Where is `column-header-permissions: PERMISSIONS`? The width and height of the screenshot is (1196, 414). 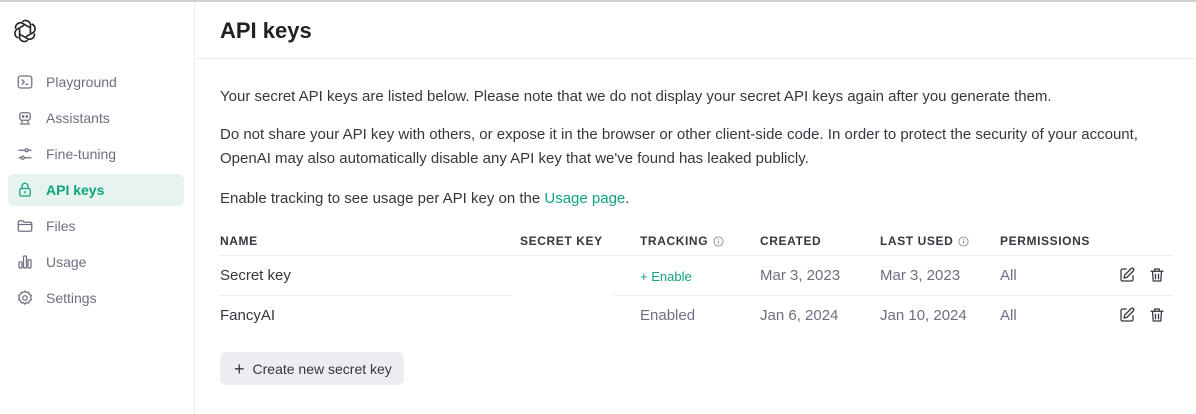 column-header-permissions: PERMISSIONS is located at coordinates (1045, 241).